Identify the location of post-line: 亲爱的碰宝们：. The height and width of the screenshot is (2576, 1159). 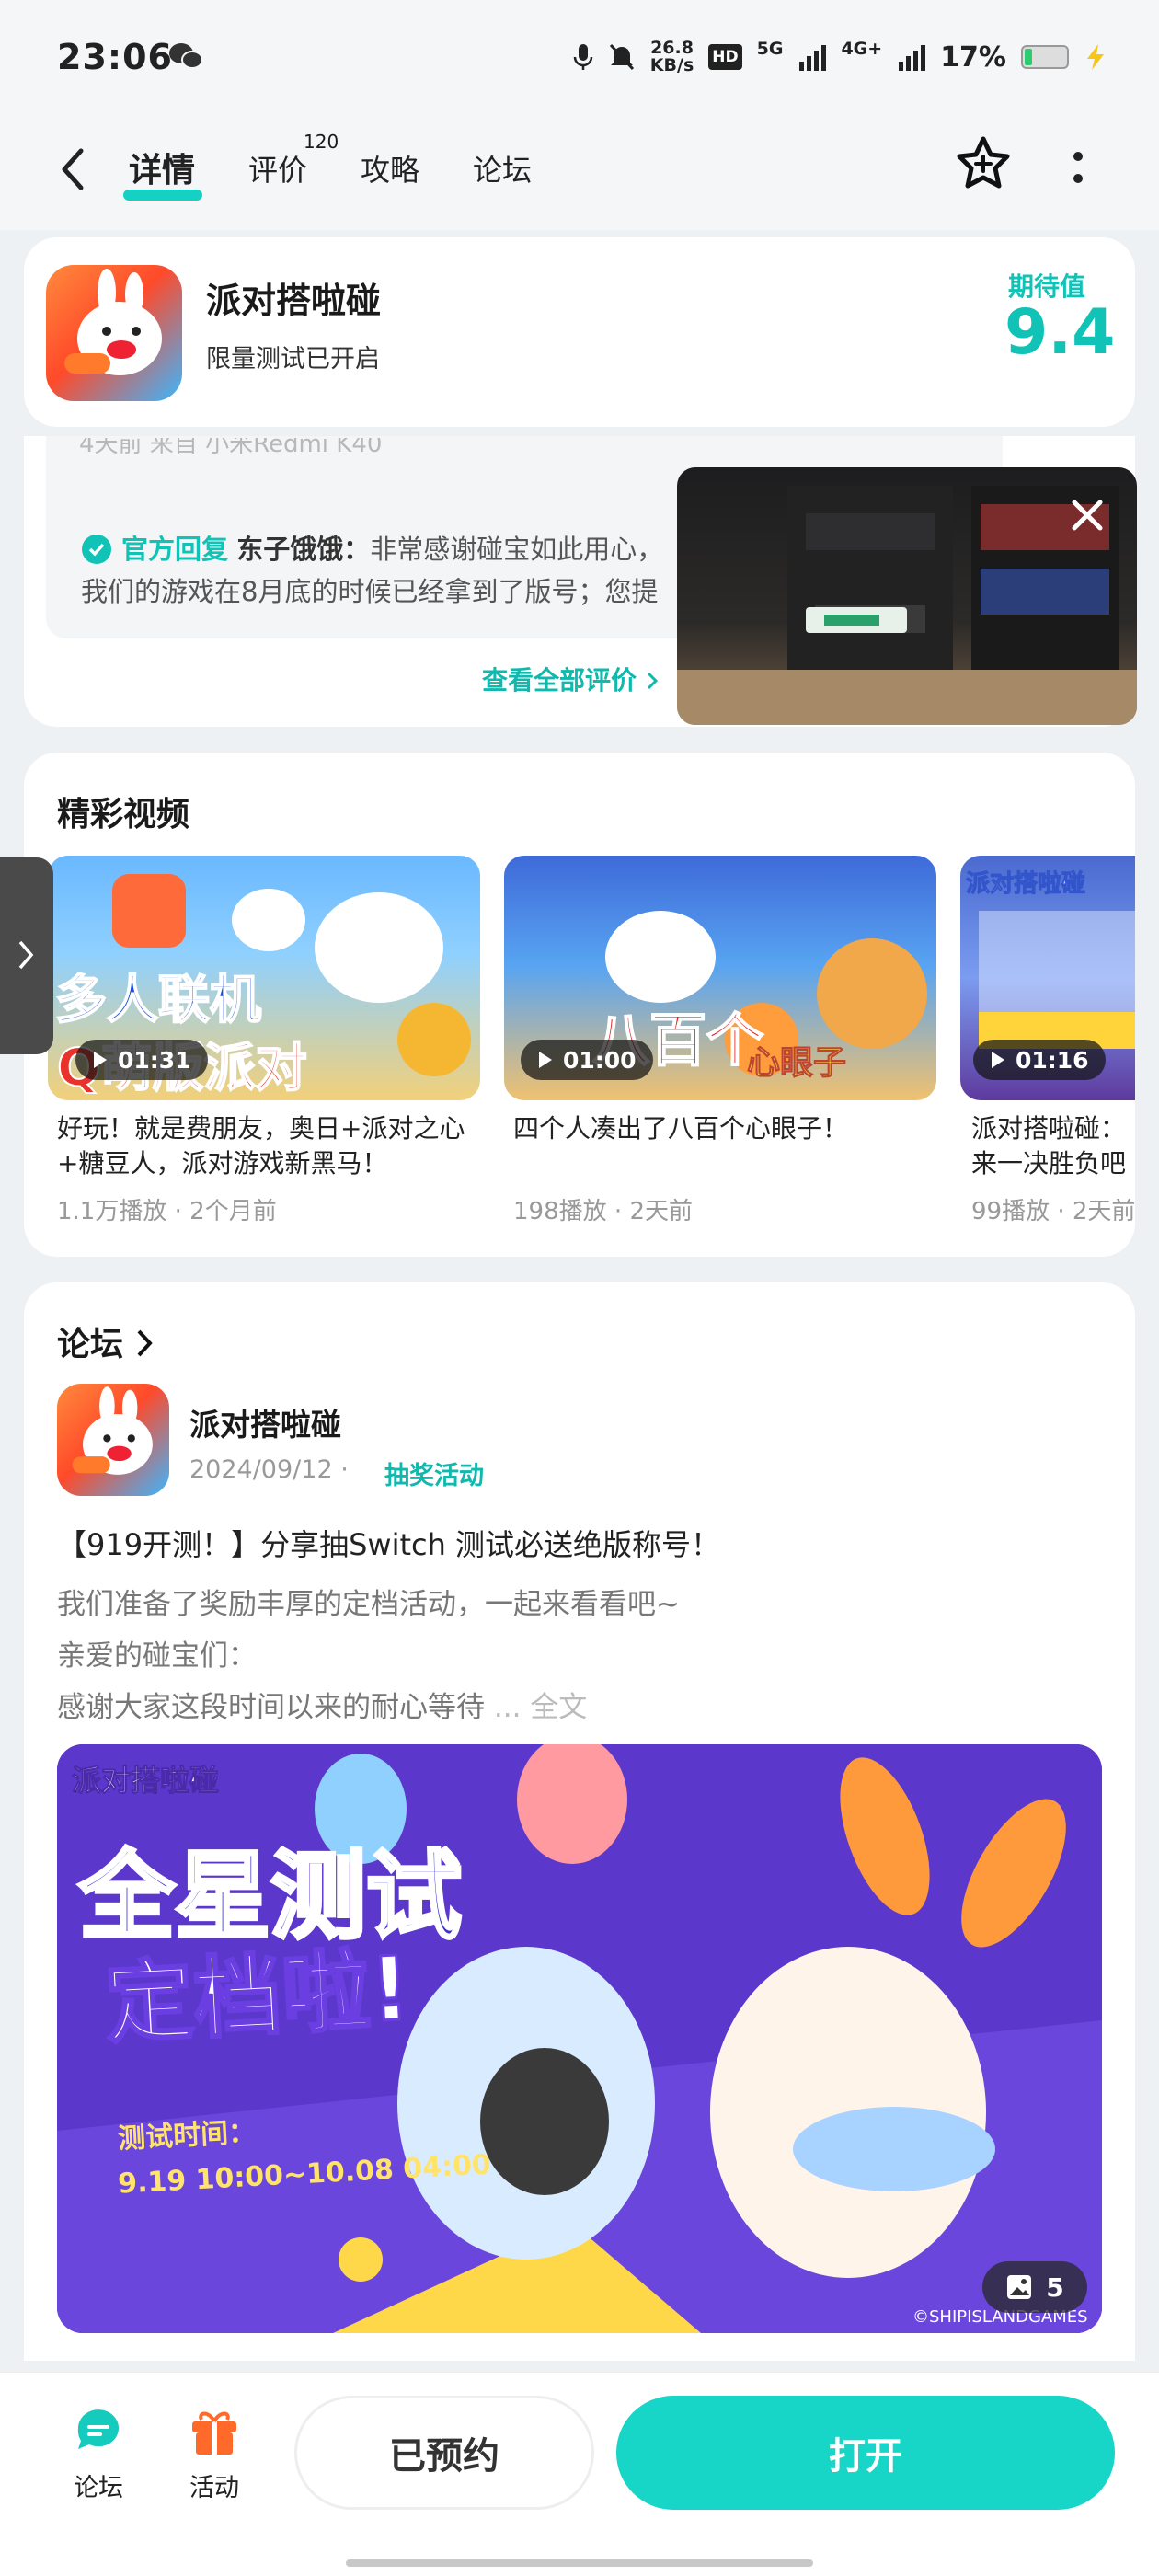
(157, 1656).